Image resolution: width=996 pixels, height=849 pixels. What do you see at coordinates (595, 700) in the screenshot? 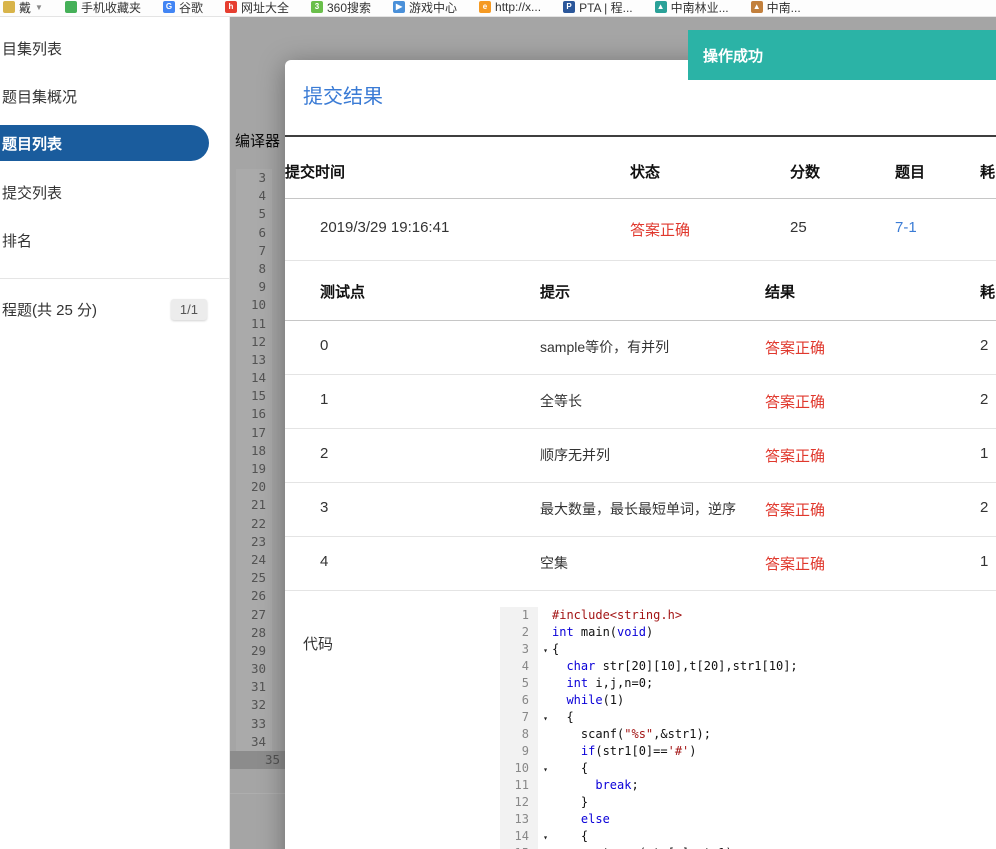
I see `code-text: while(1)` at bounding box center [595, 700].